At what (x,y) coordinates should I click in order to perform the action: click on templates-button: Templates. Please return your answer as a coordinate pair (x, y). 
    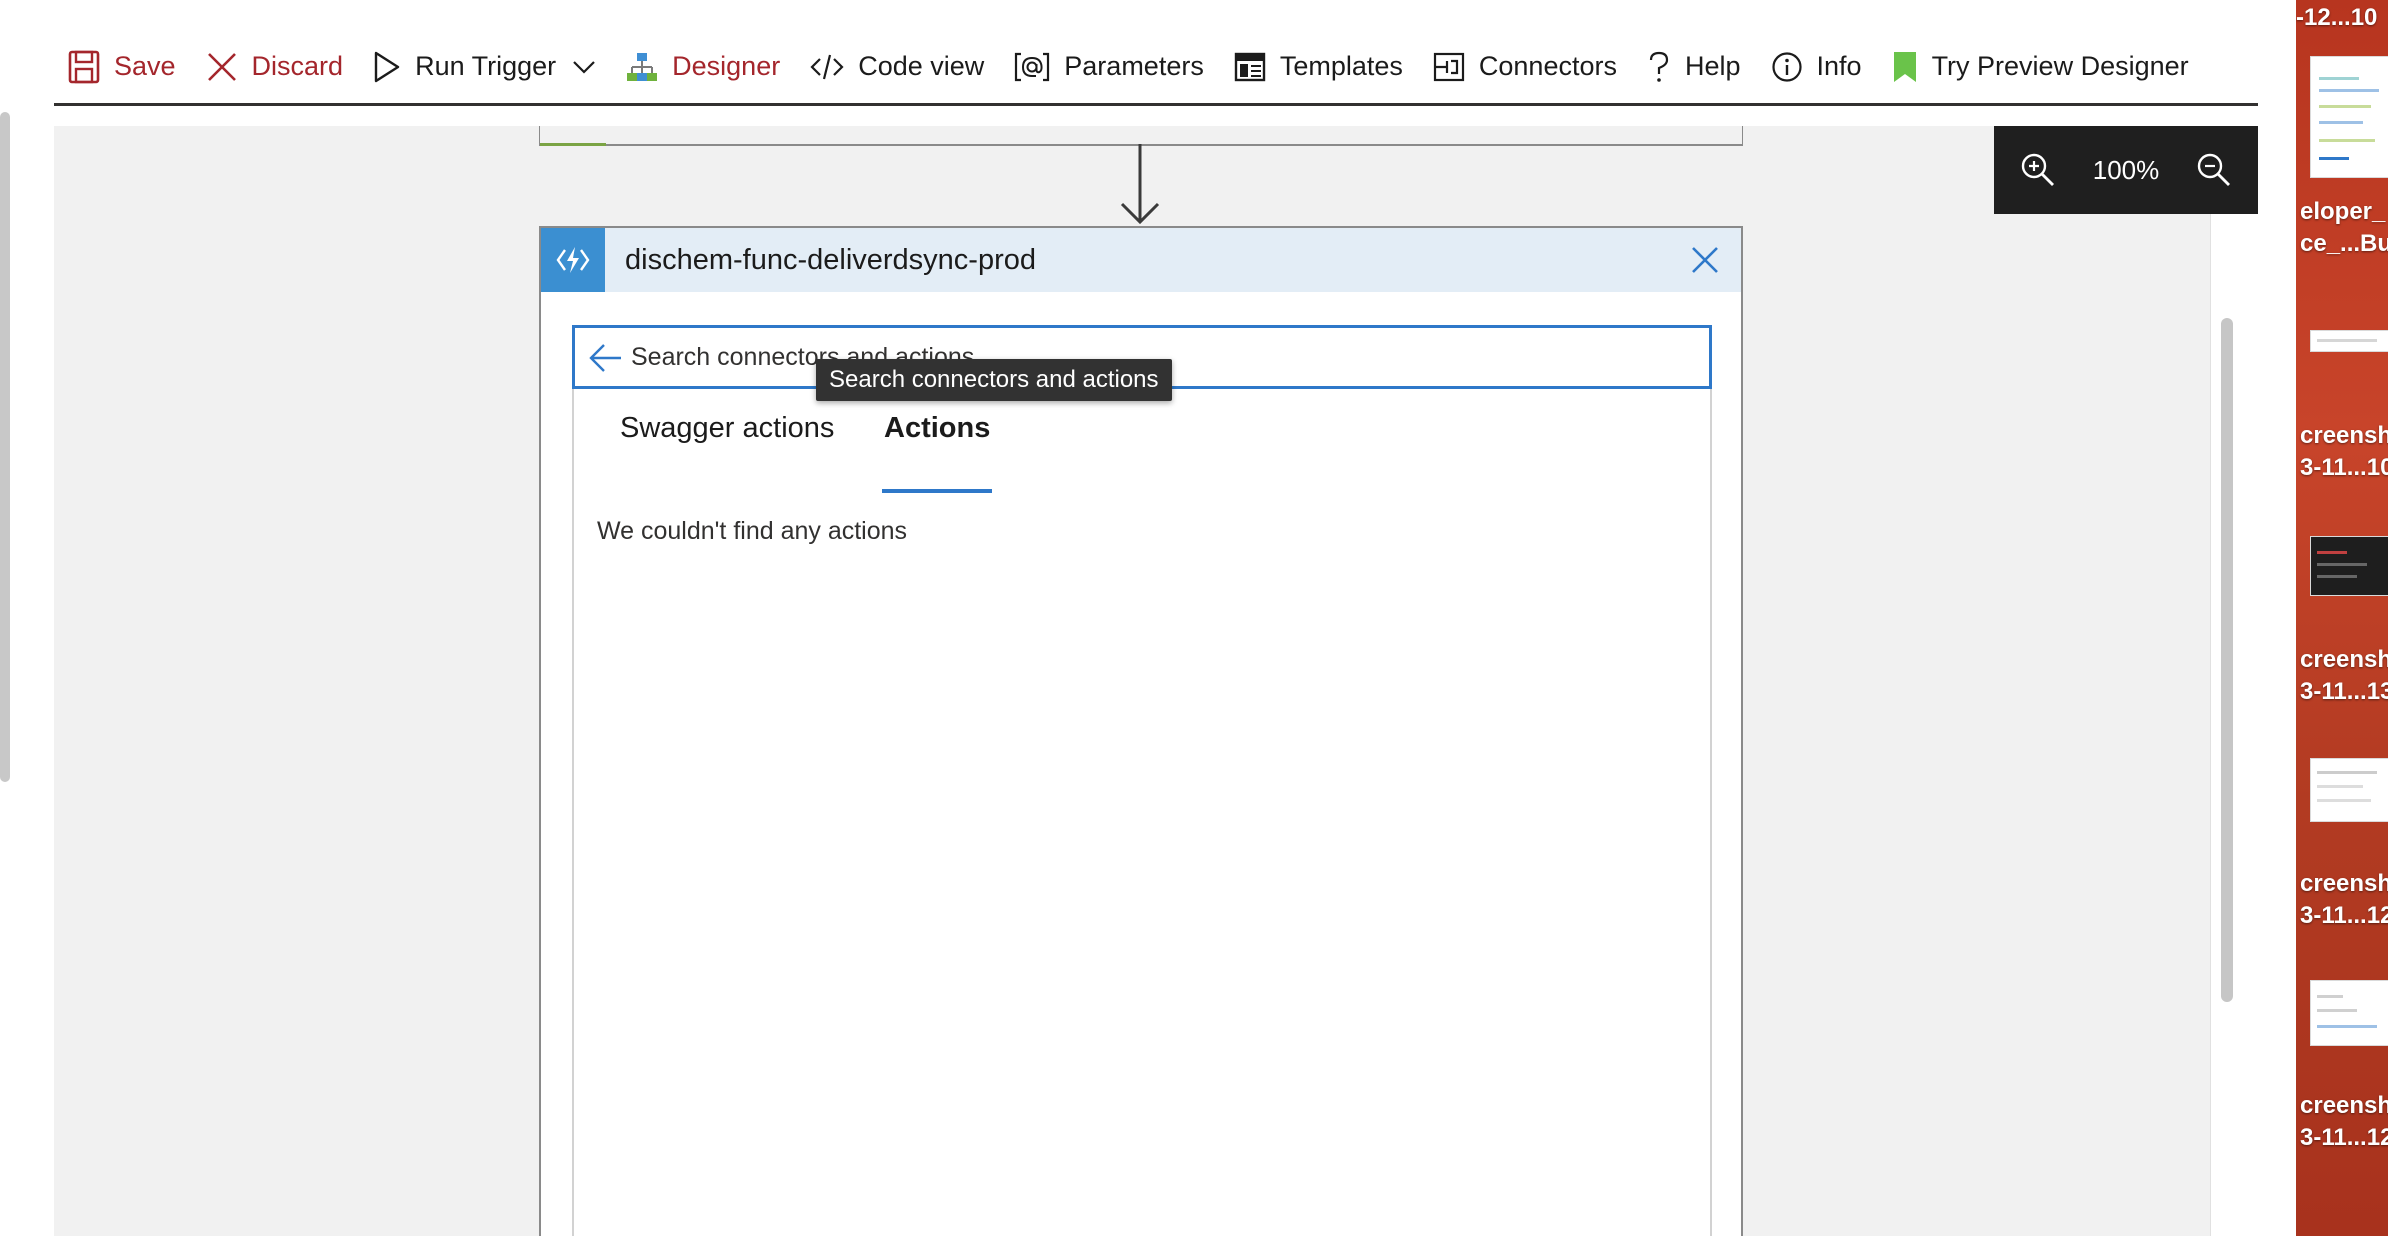
    Looking at the image, I should click on (1318, 67).